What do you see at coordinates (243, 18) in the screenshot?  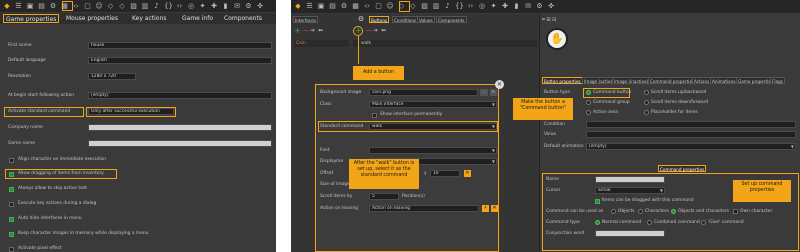 I see `tab-components: Components` at bounding box center [243, 18].